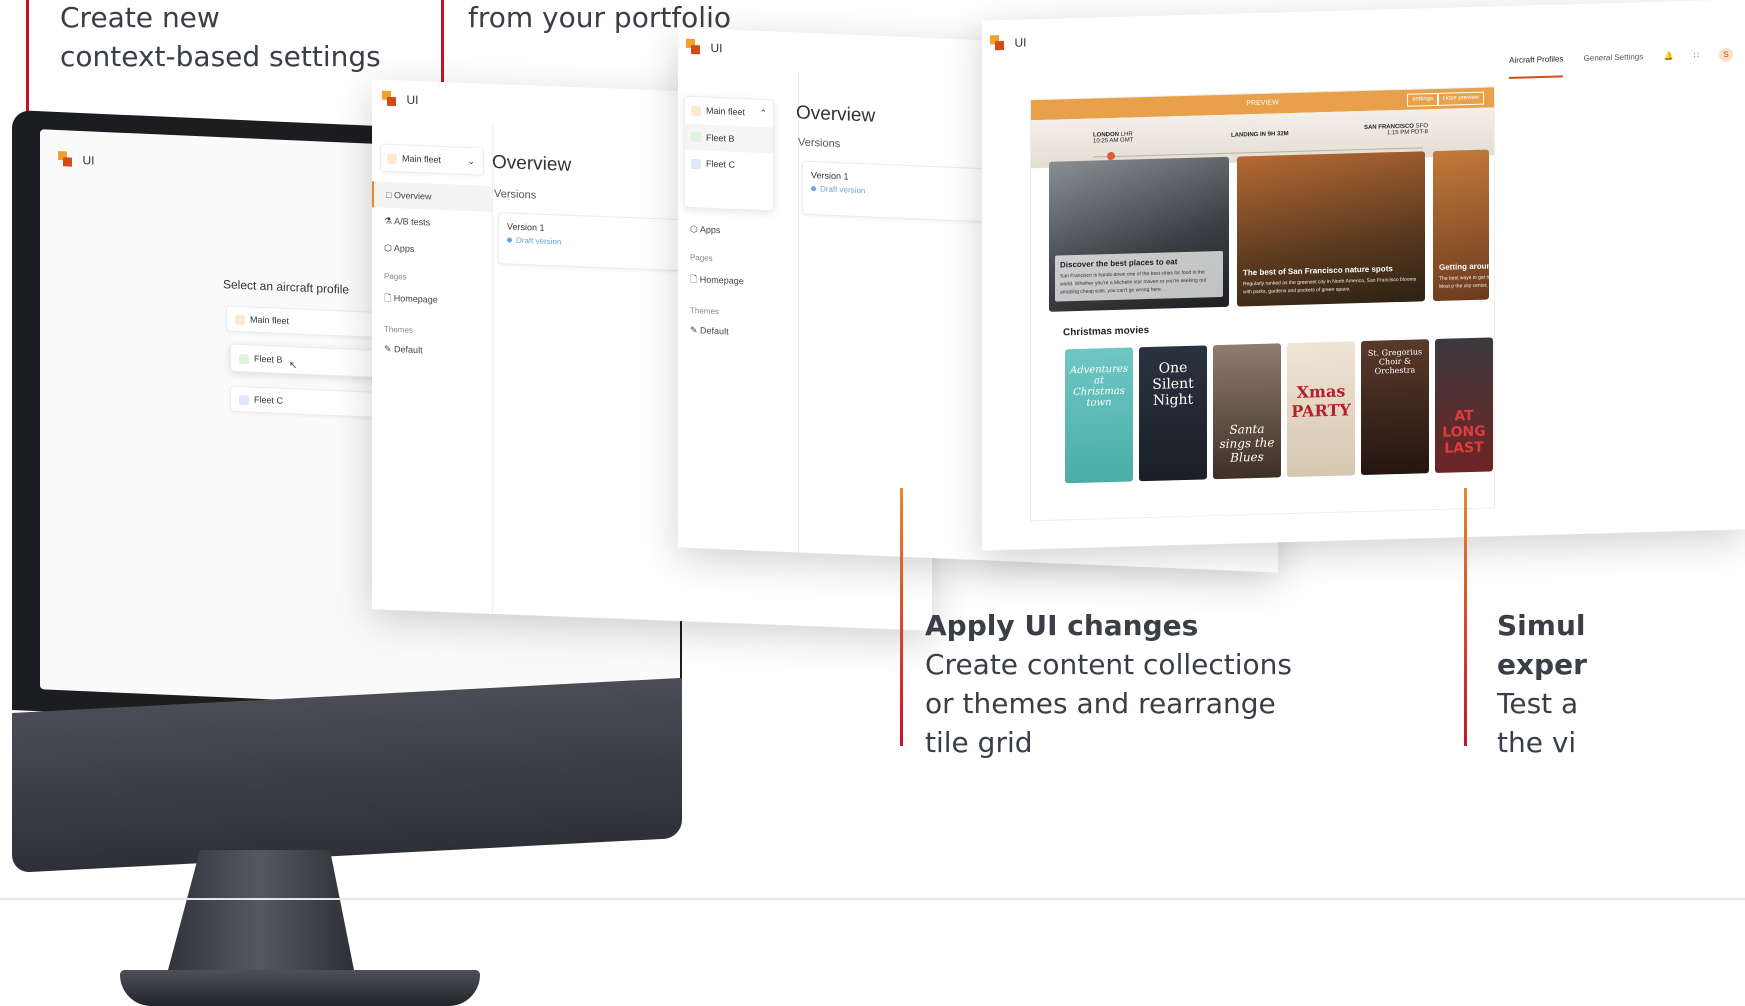  Describe the element at coordinates (901, 617) in the screenshot. I see `callout-line-apply` at that location.